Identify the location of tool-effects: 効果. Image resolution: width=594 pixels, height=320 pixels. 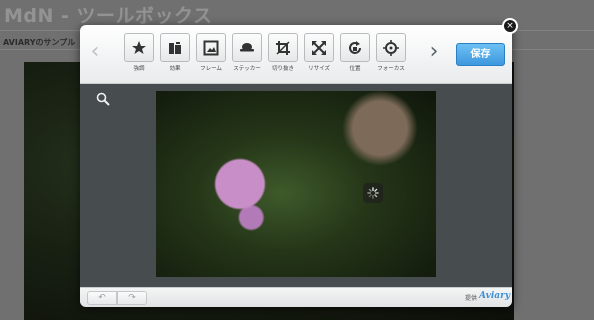
(175, 52).